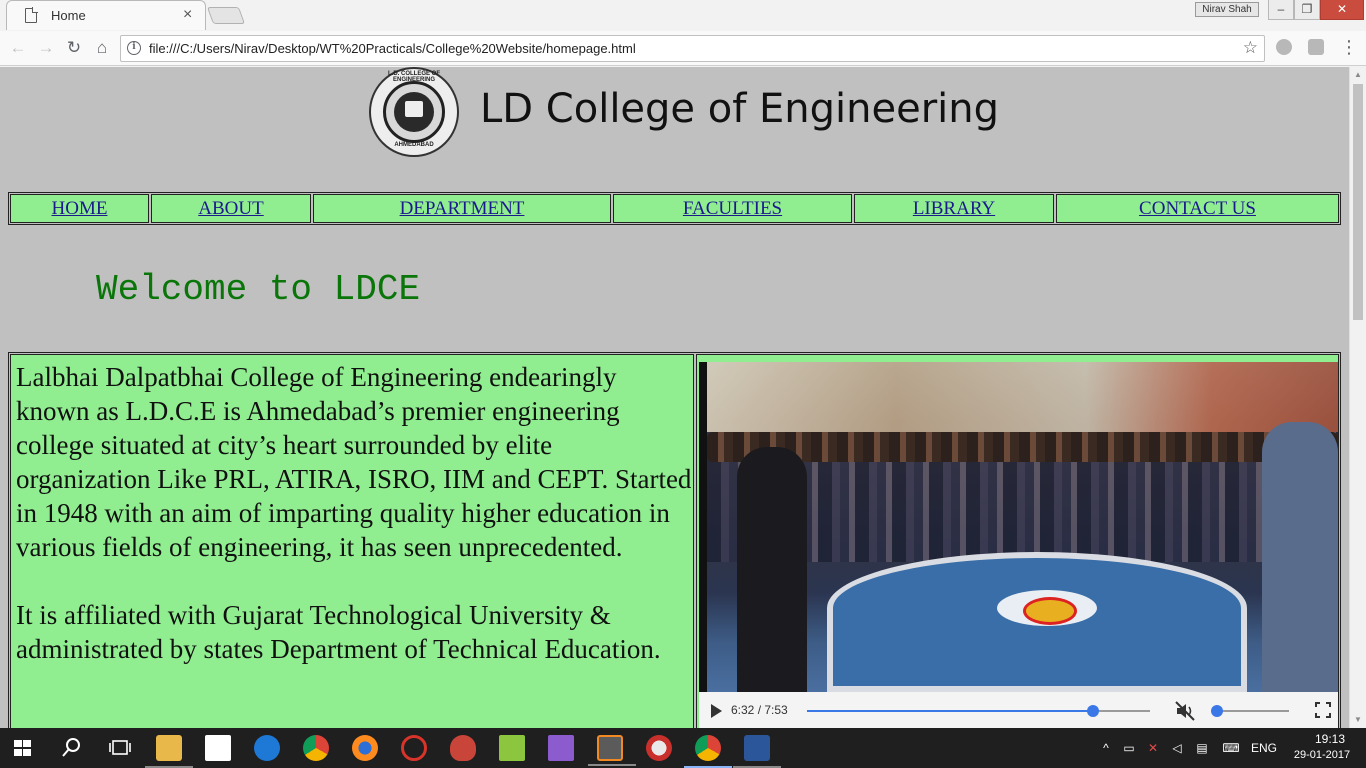 This screenshot has width=1366, height=768. What do you see at coordinates (169, 751) in the screenshot?
I see `file-explorer-icon` at bounding box center [169, 751].